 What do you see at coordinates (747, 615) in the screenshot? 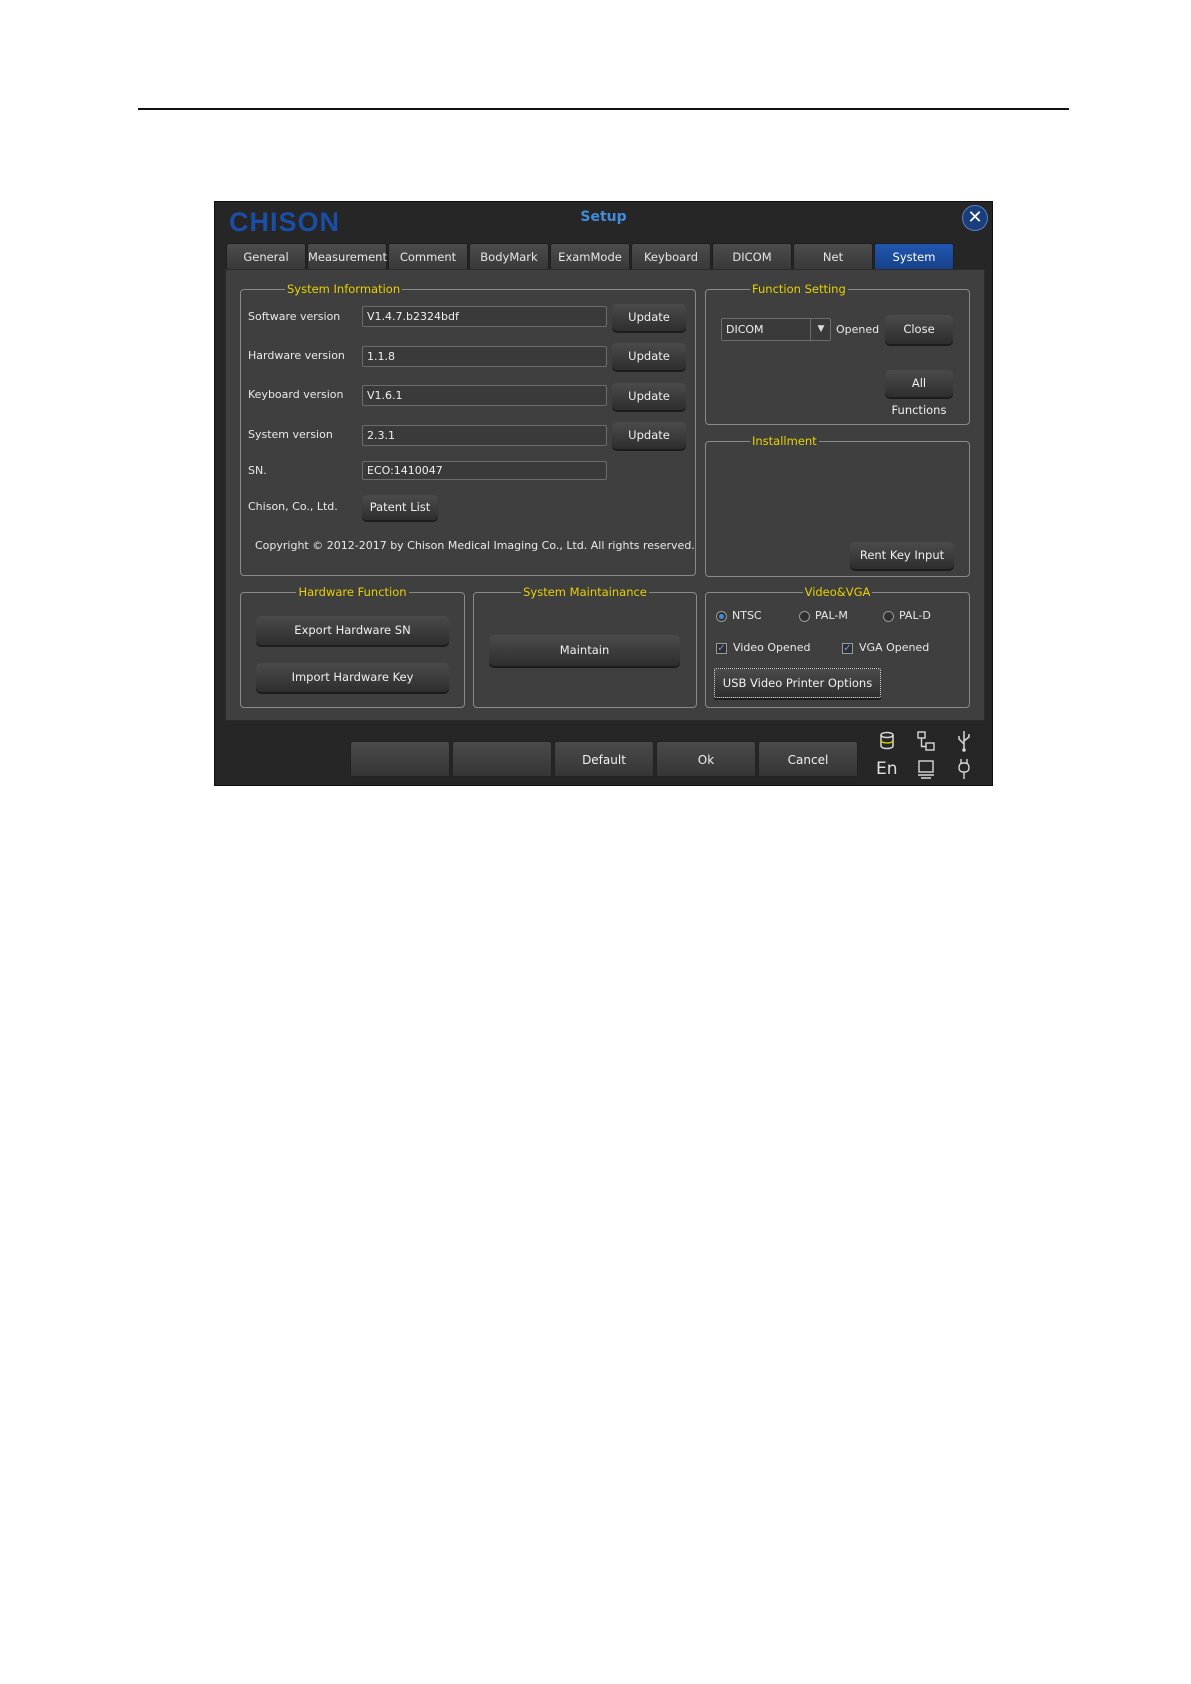
I see `ntsc-label: NTSC` at bounding box center [747, 615].